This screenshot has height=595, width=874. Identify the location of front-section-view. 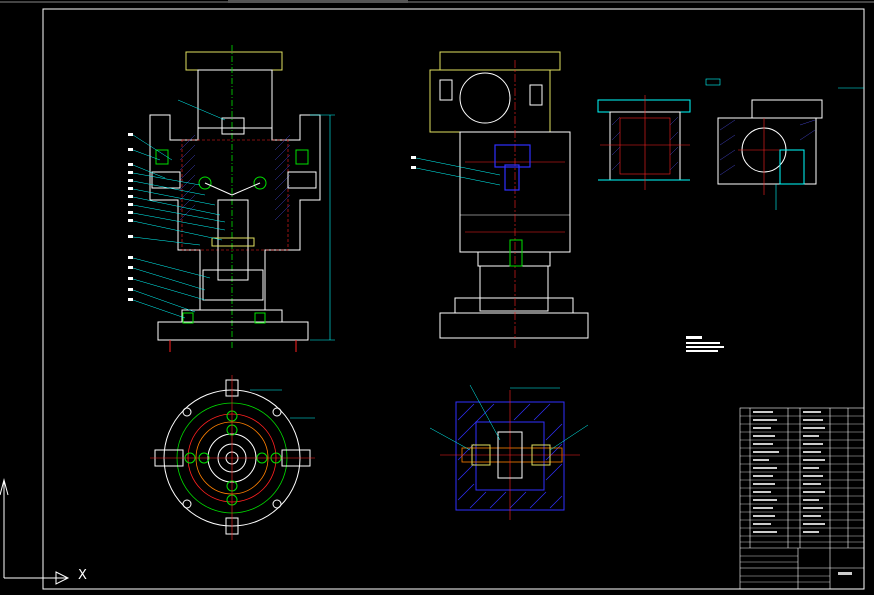
(231, 198).